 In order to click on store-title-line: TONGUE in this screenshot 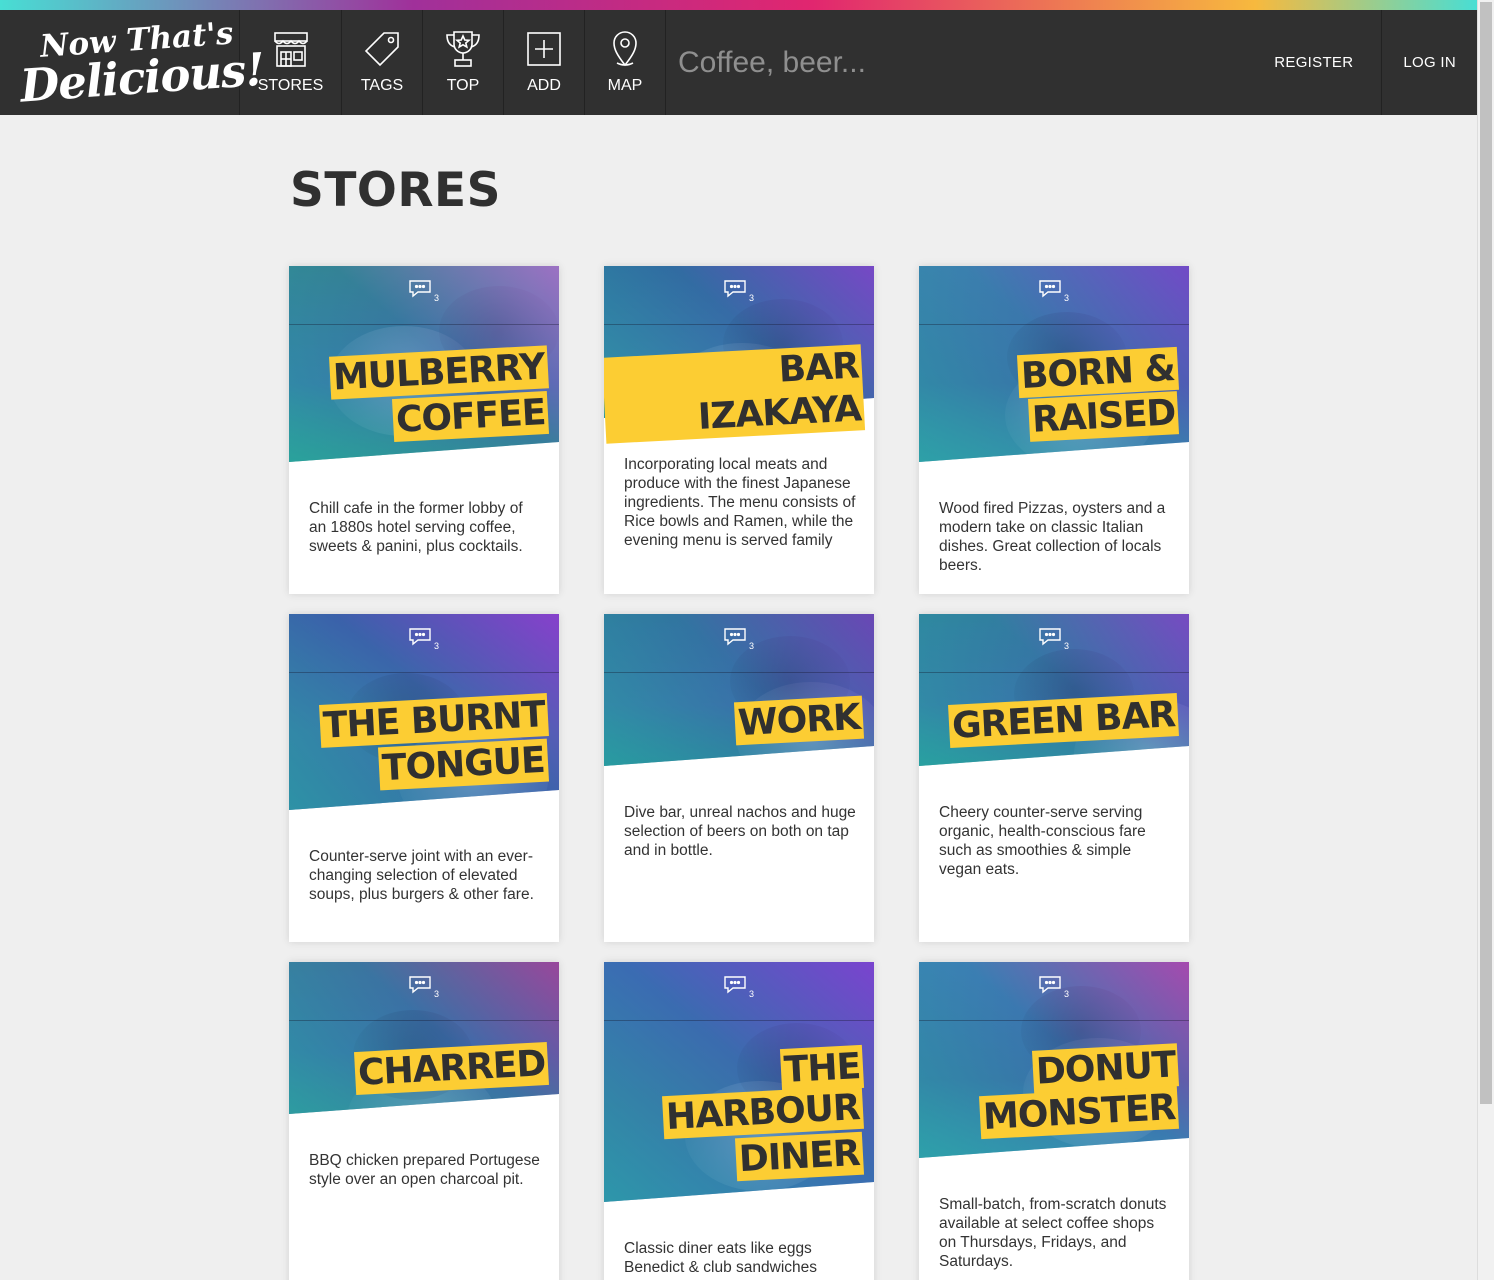, I will do `click(464, 764)`.